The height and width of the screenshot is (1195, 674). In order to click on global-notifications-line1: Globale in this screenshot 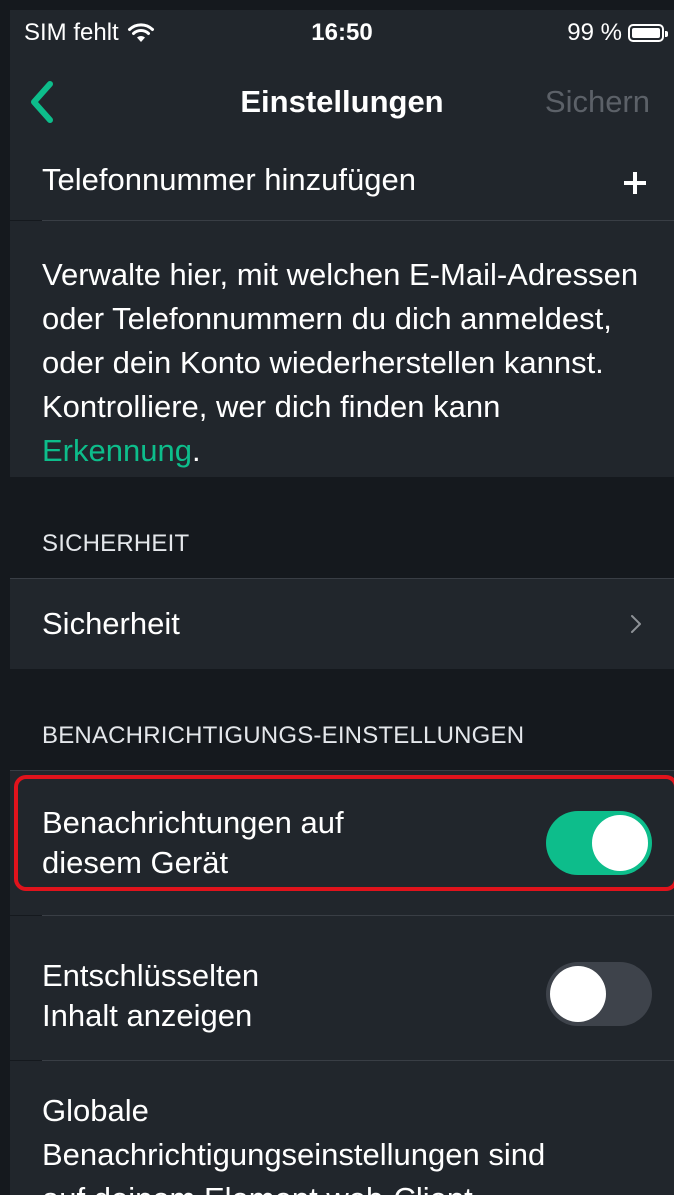, I will do `click(95, 1110)`.